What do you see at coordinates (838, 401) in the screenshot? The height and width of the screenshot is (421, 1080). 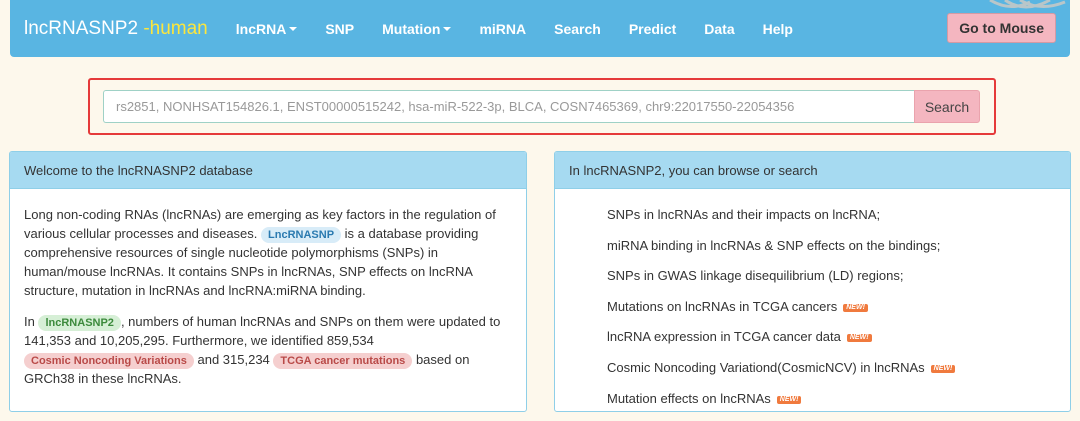 I see `feature-list-item: Mutation effects on lncRNAs NEW!` at bounding box center [838, 401].